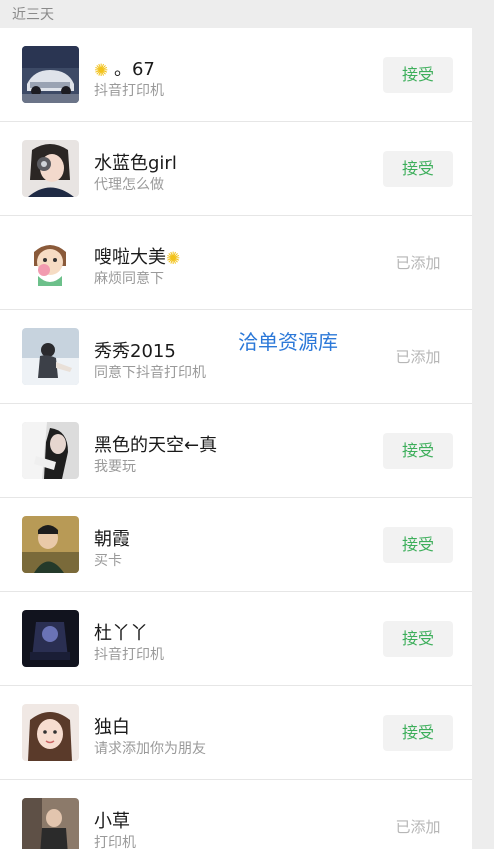 Image resolution: width=494 pixels, height=849 pixels. I want to click on request-name-text: 。67, so click(134, 69).